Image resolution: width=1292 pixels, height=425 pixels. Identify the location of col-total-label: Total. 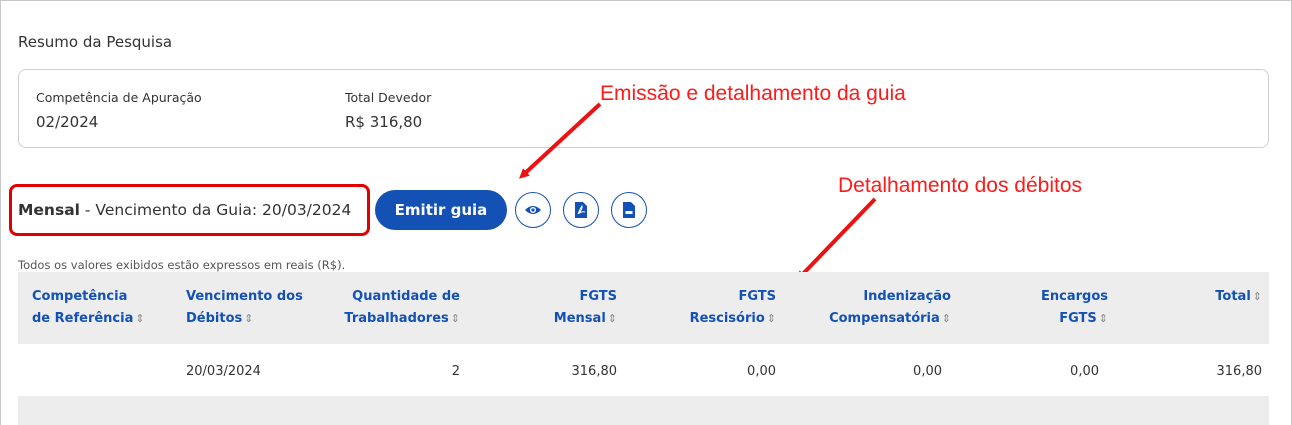
(1233, 296).